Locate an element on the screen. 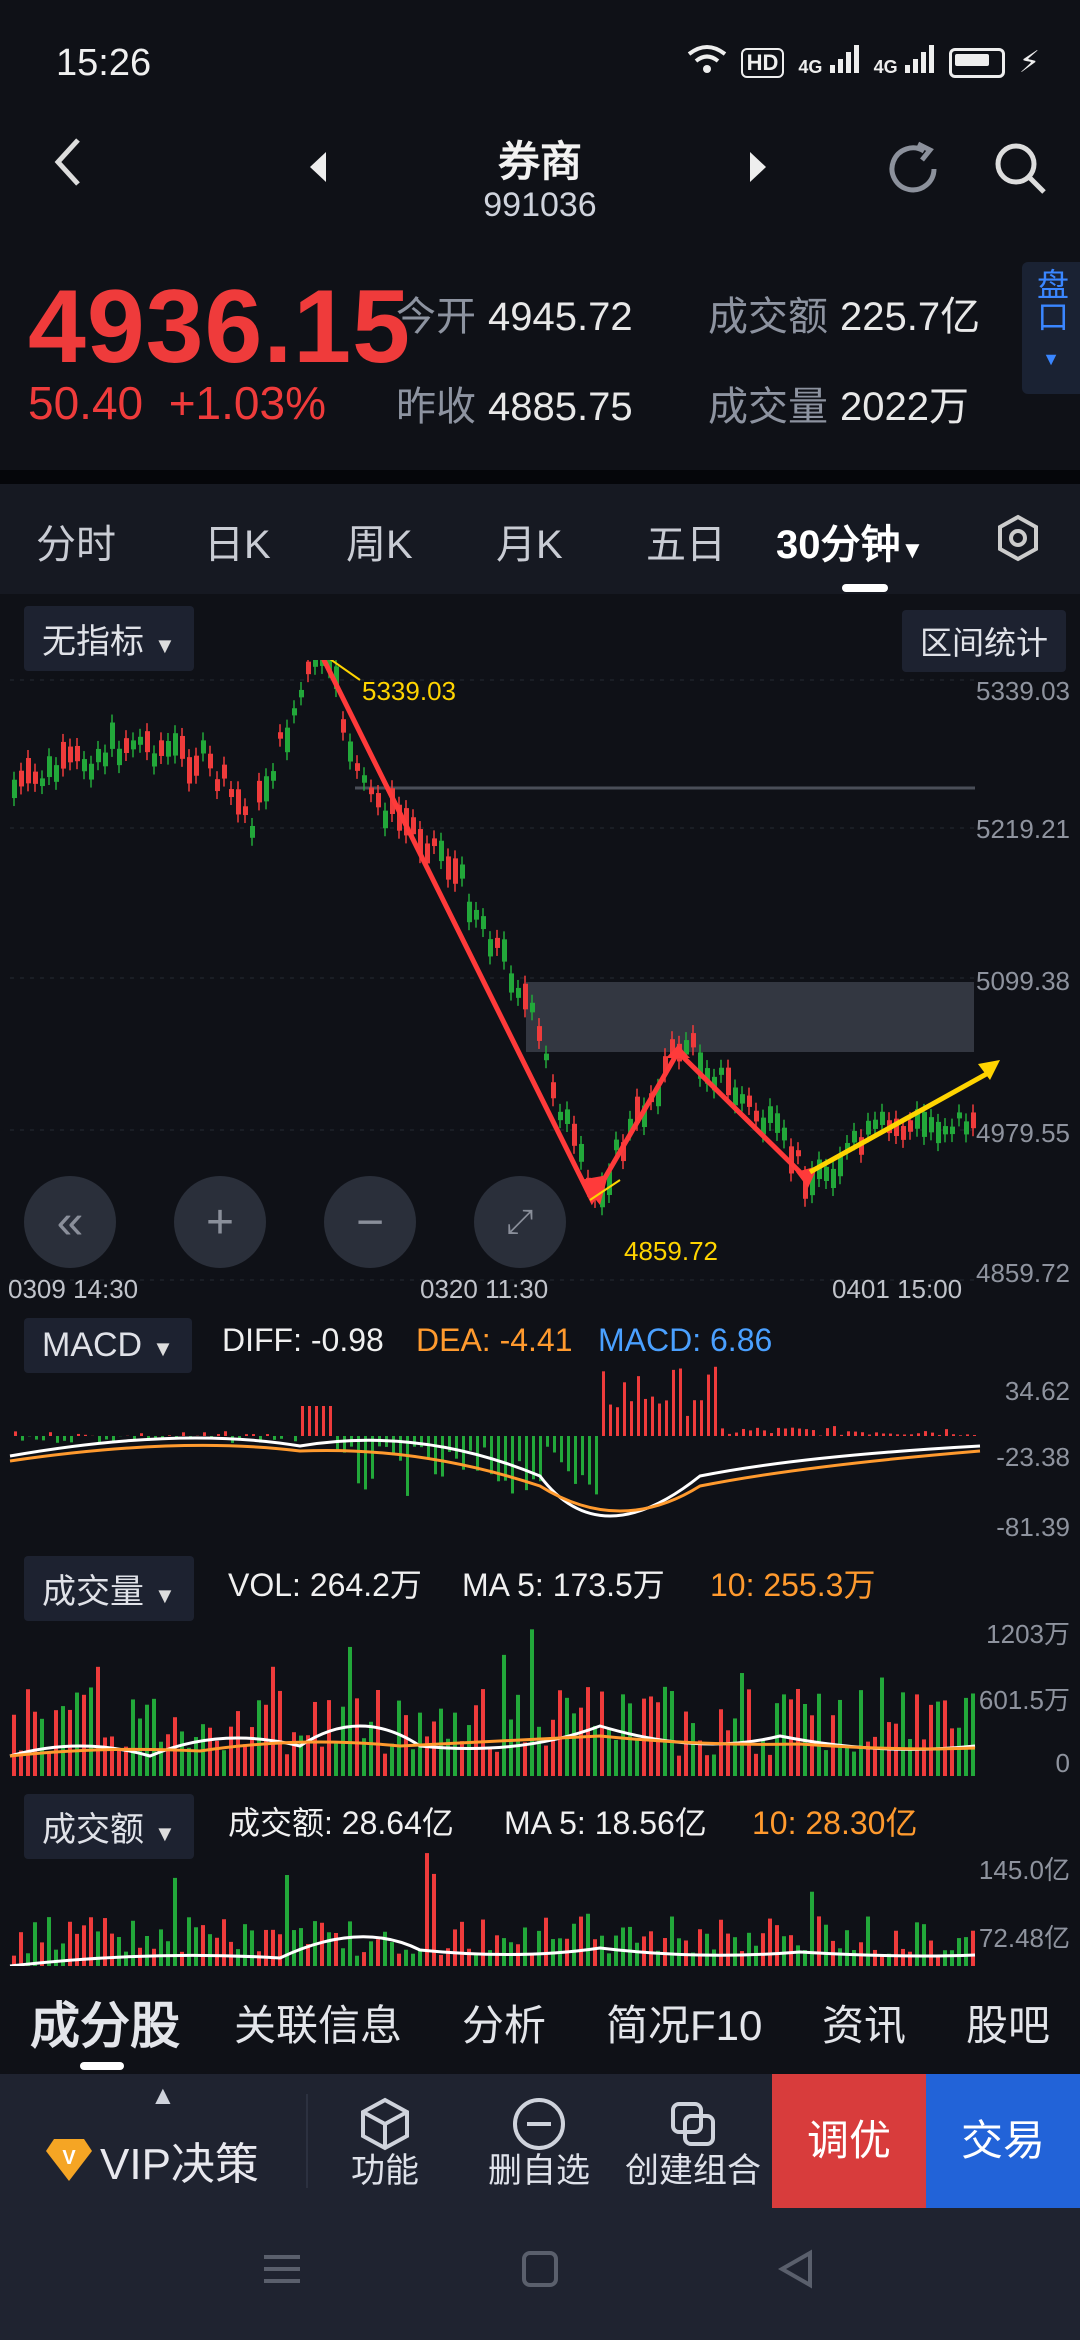 This screenshot has width=1080, height=2340. tab-constituents: 成分股 is located at coordinates (105, 2022).